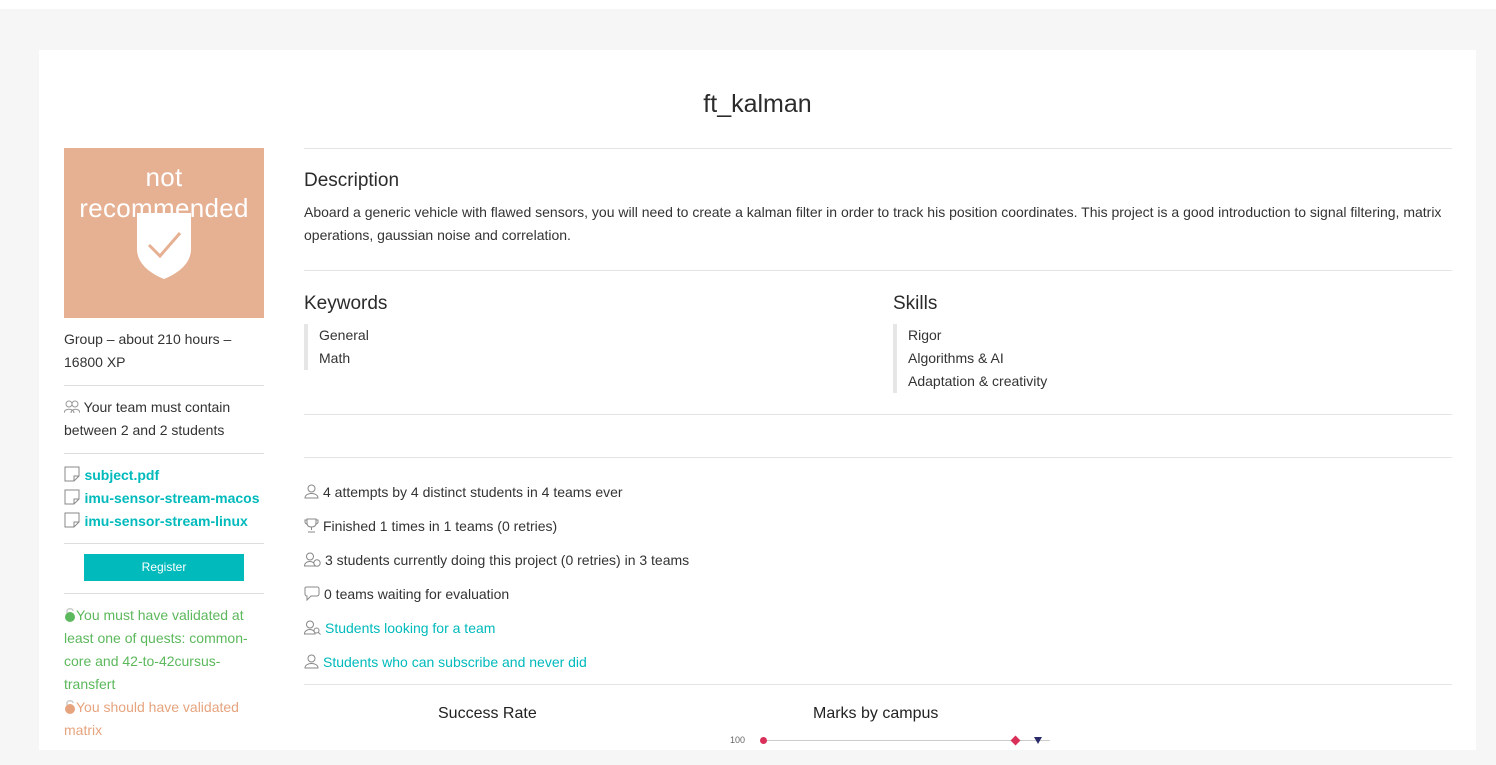 The height and width of the screenshot is (765, 1496). I want to click on requirement-warning: You should have validated matrix, so click(164, 719).